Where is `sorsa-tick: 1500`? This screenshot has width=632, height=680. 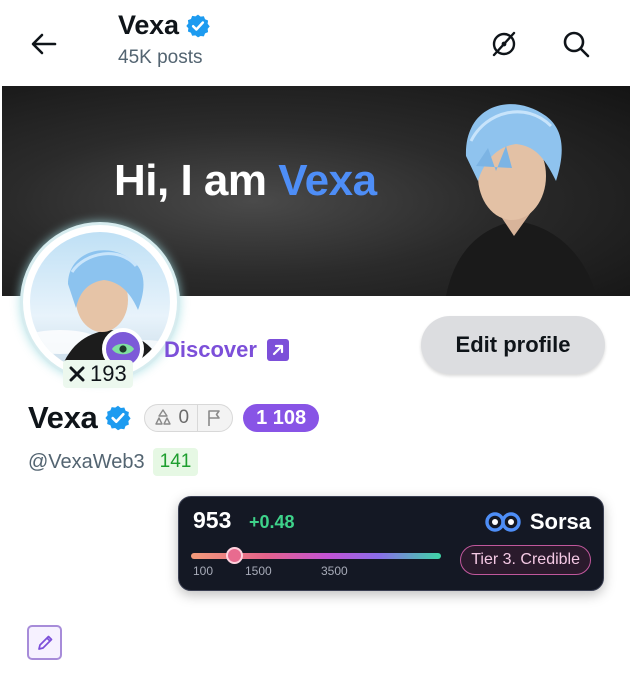
sorsa-tick: 1500 is located at coordinates (258, 571).